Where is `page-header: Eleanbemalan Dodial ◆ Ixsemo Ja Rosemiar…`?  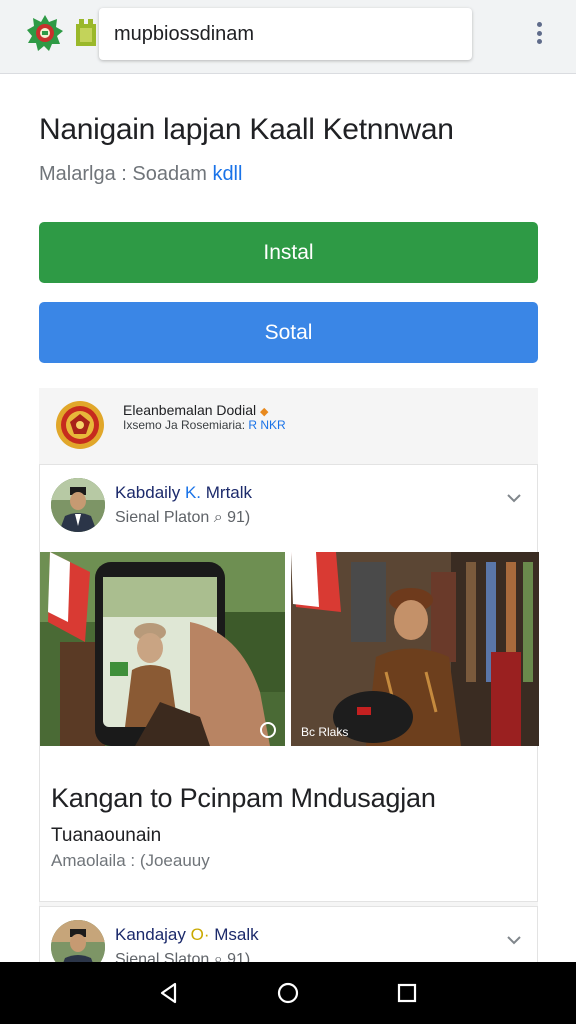 page-header: Eleanbemalan Dodial ◆ Ixsemo Ja Rosemiar… is located at coordinates (288, 424).